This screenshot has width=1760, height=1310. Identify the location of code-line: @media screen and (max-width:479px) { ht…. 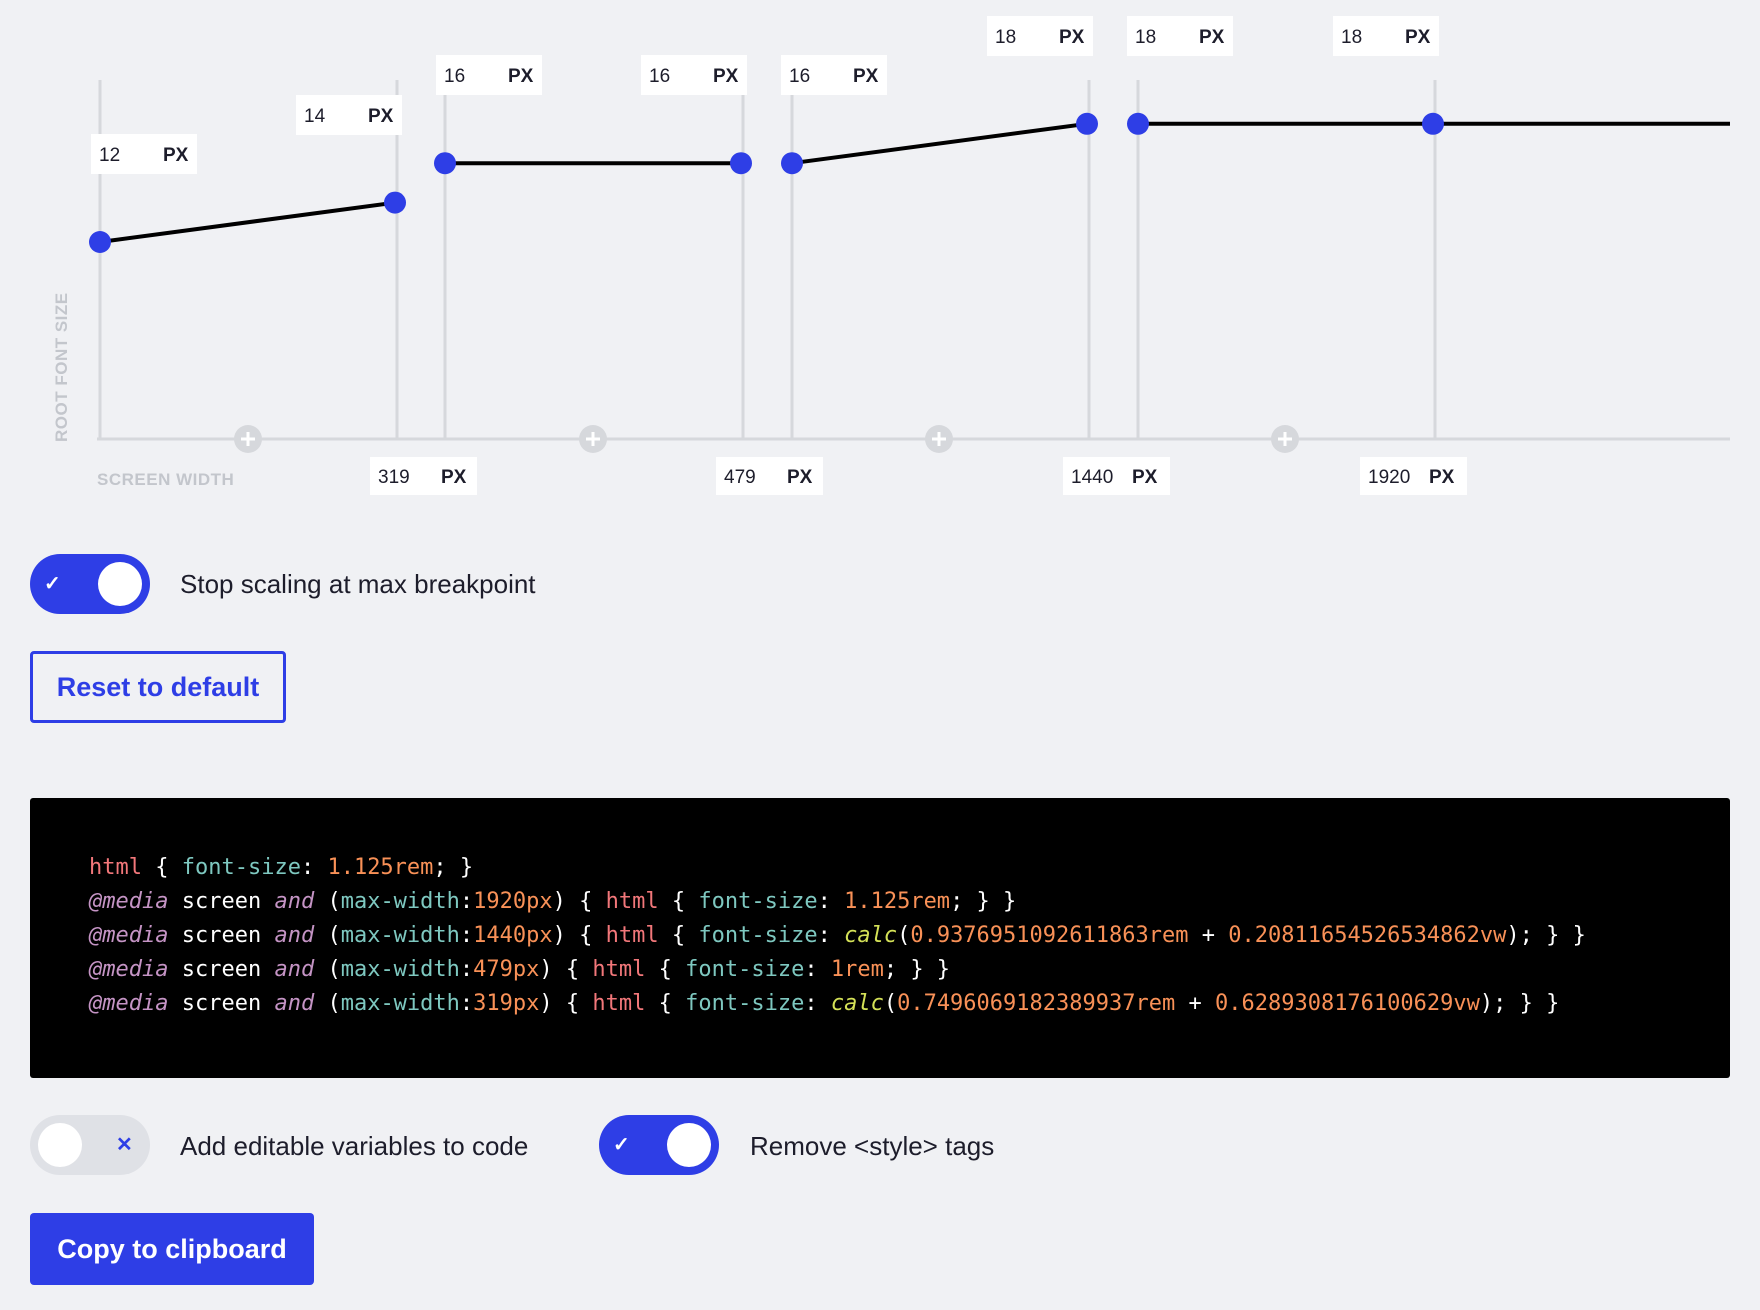
(909, 970).